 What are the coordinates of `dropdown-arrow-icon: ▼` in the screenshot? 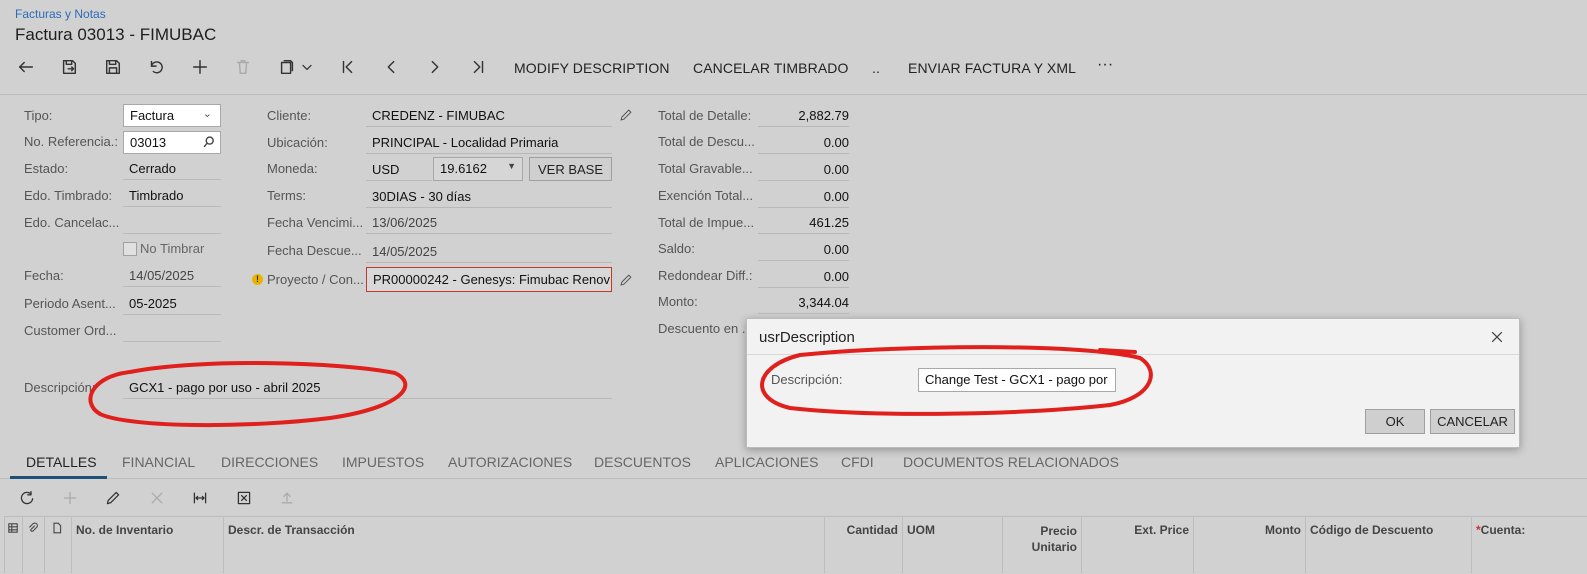 It's located at (511, 166).